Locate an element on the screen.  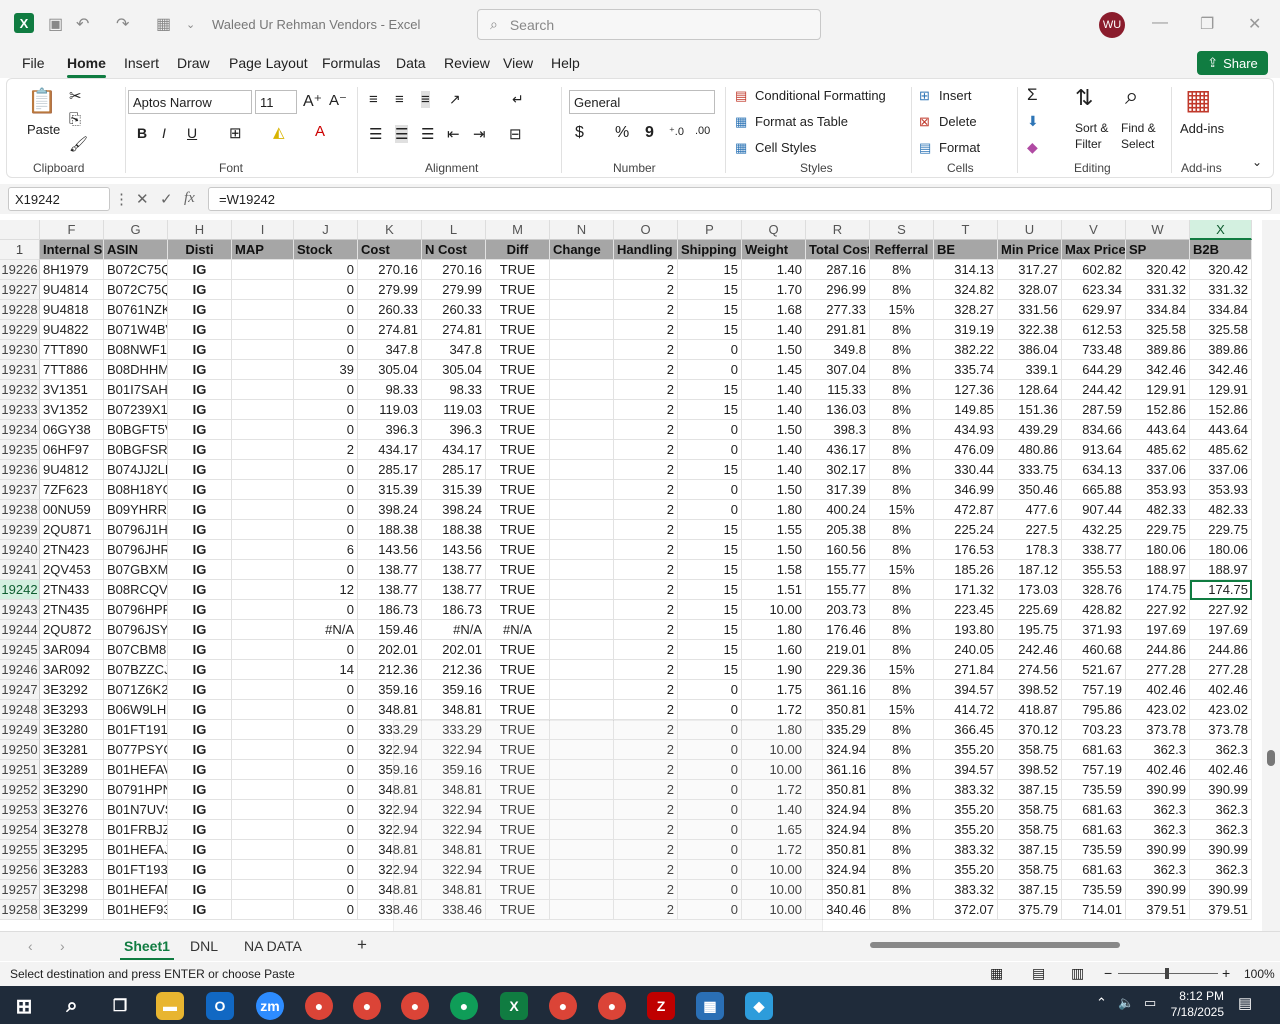
redo-icon: ↷ is located at coordinates (122, 24).